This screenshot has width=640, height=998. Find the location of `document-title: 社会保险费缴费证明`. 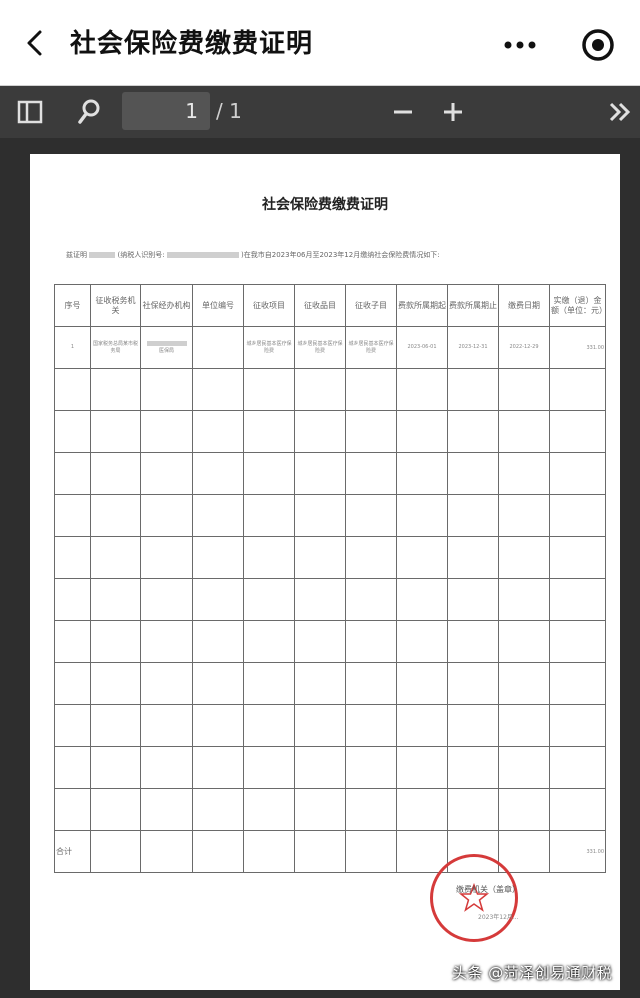

document-title: 社会保险费缴费证明 is located at coordinates (325, 205).